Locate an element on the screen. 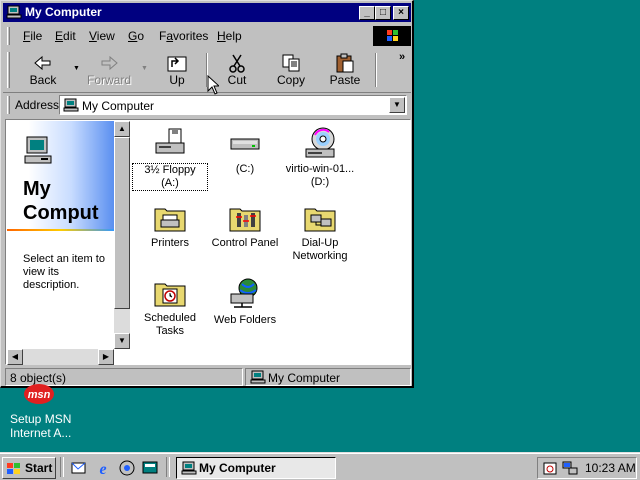 The width and height of the screenshot is (640, 480). system-tray: 10:23 AM is located at coordinates (587, 468).